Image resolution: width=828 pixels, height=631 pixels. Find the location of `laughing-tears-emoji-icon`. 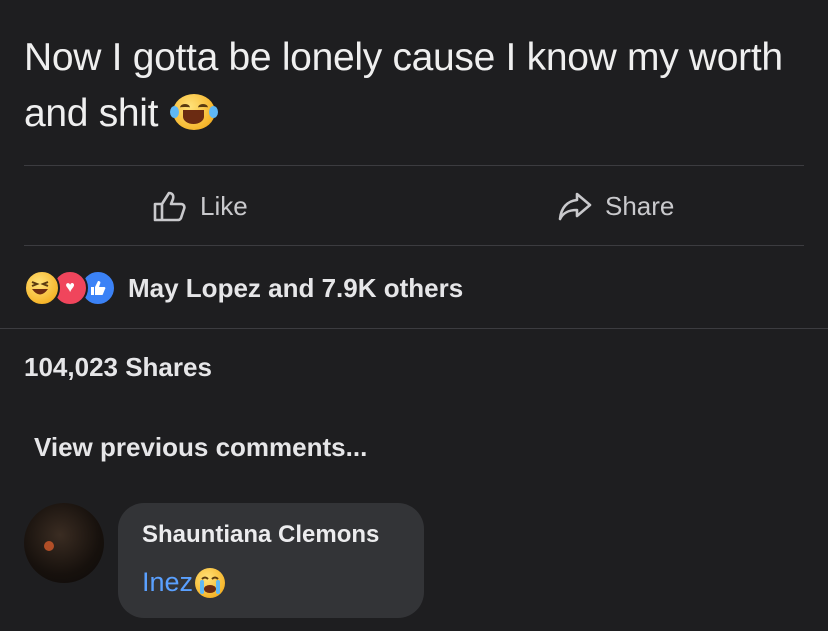

laughing-tears-emoji-icon is located at coordinates (193, 111).